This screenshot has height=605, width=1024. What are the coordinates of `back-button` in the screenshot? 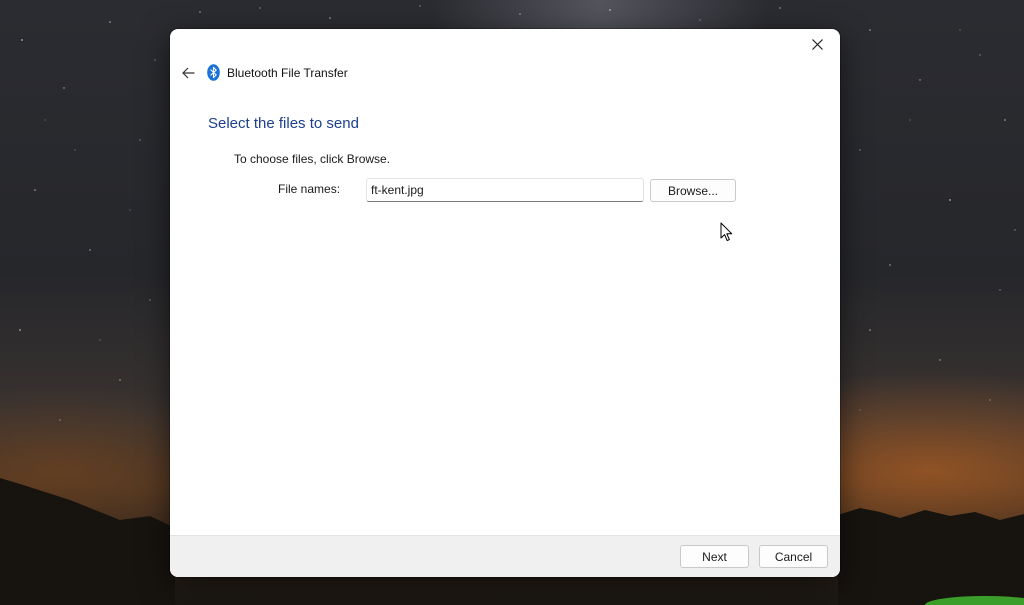 It's located at (188, 73).